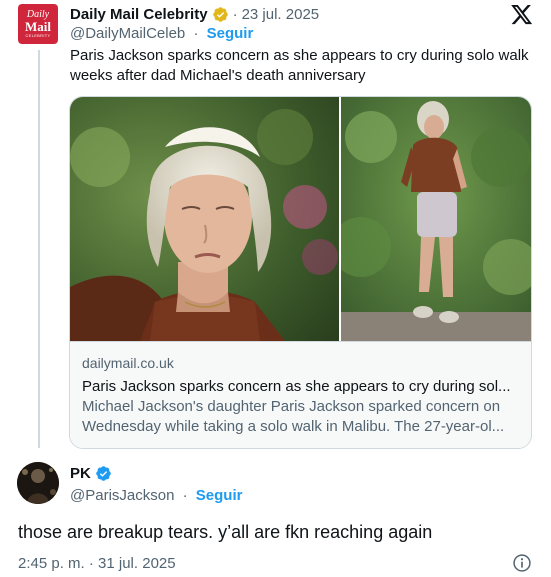 The image size is (551, 577). Describe the element at coordinates (522, 15) in the screenshot. I see `x-logo-icon` at that location.